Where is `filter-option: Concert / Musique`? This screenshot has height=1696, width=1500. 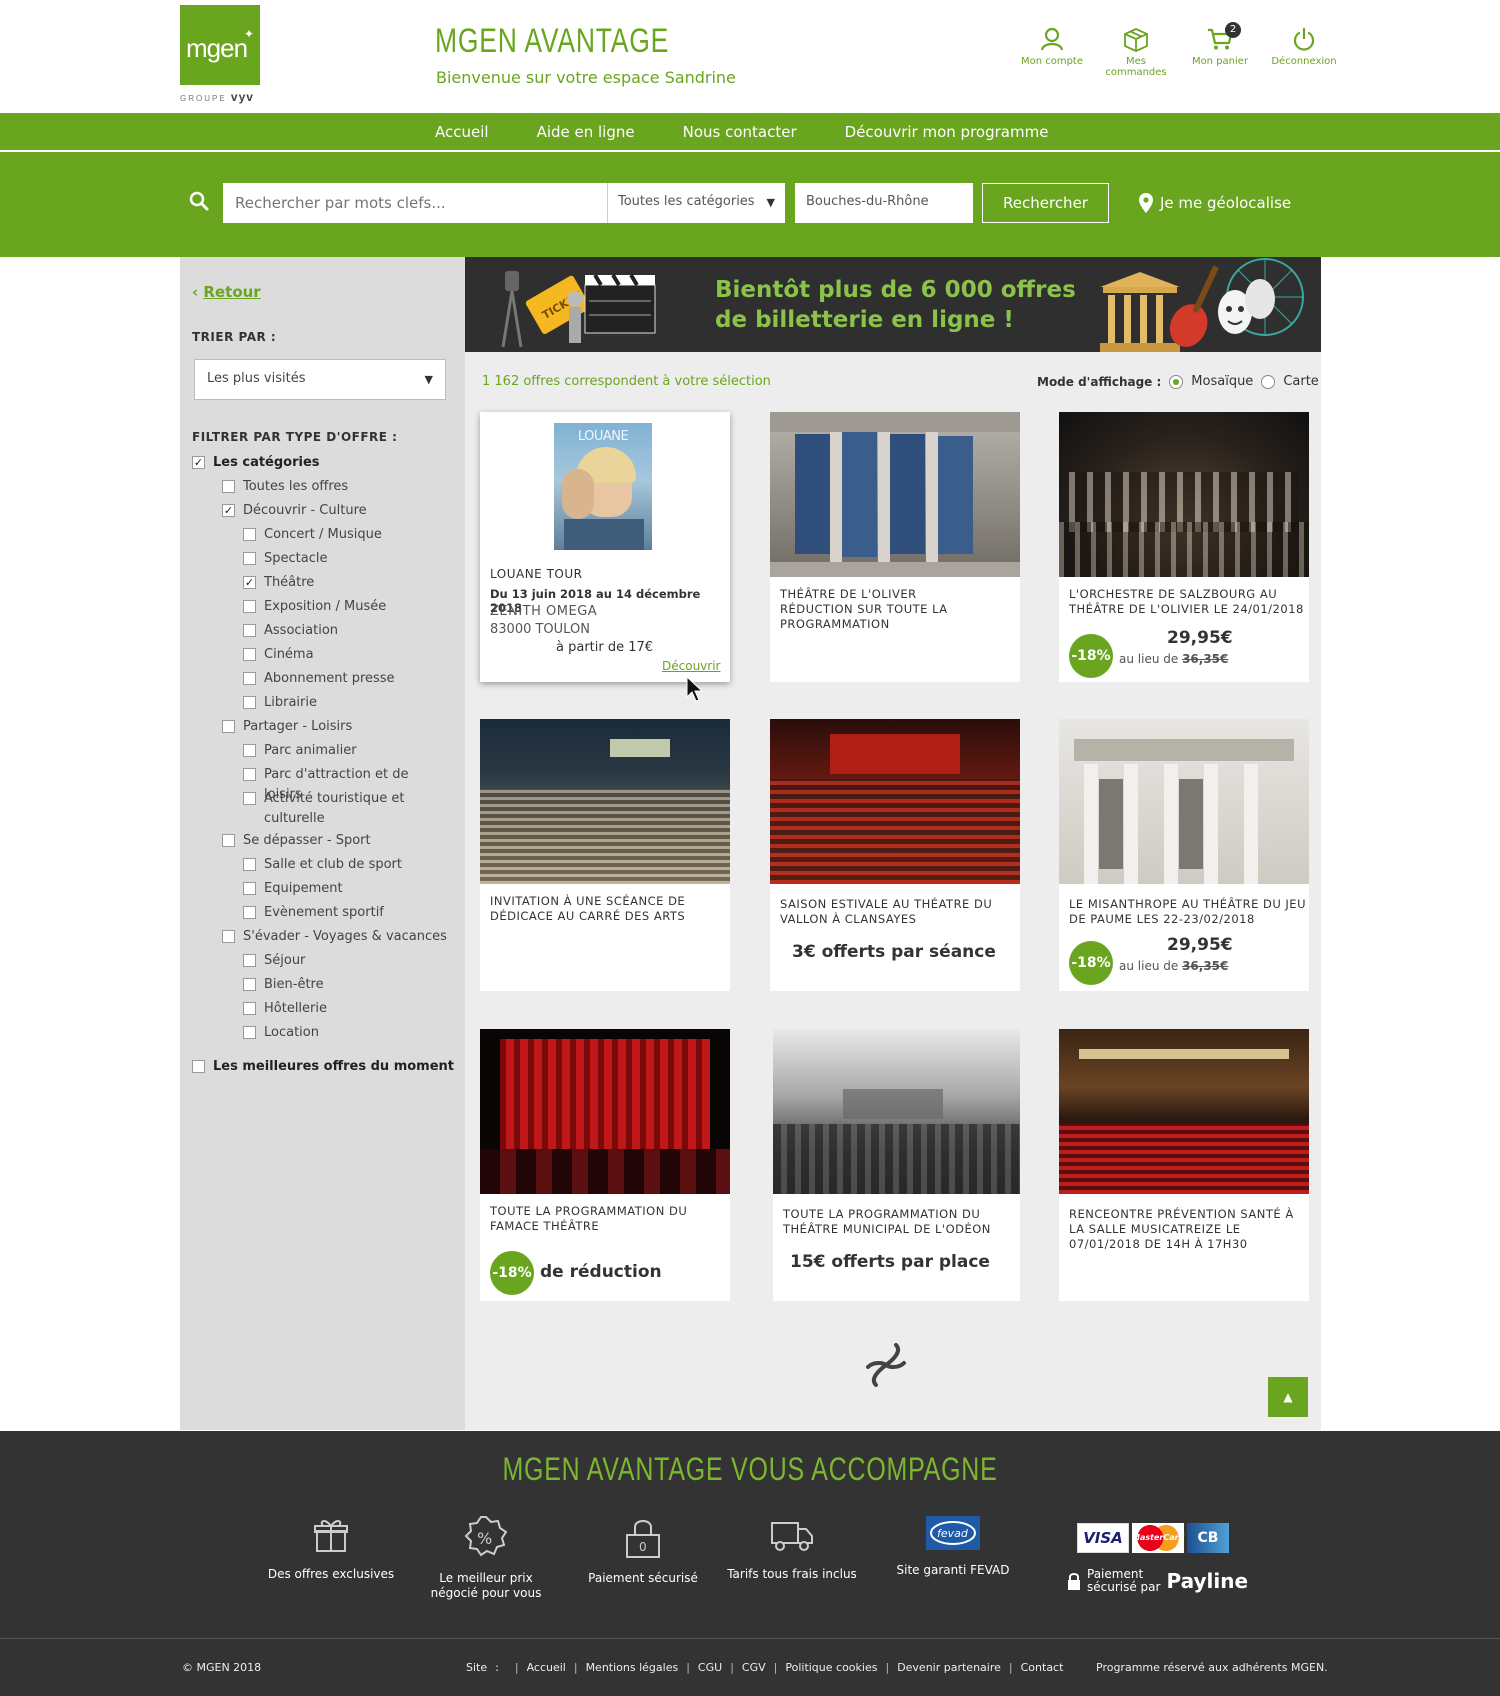 filter-option: Concert / Musique is located at coordinates (345, 535).